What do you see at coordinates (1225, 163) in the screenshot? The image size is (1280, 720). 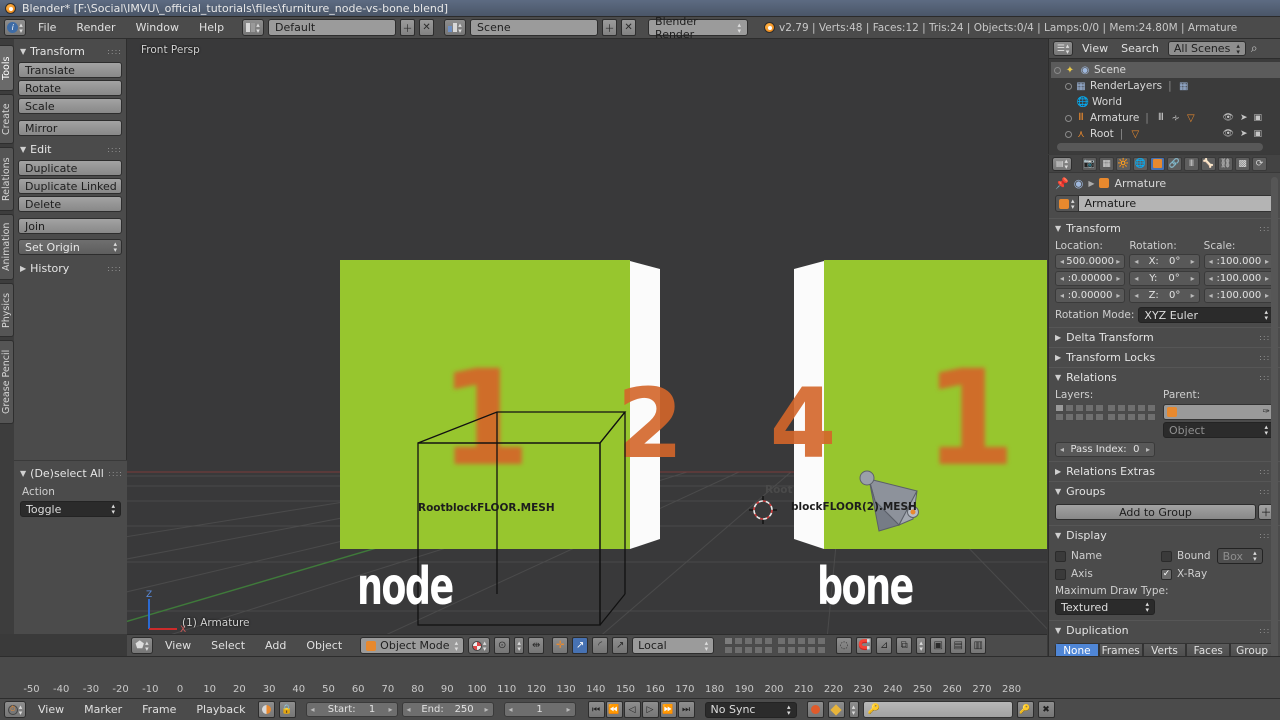 I see `tab-bone-constraints: ⛓` at bounding box center [1225, 163].